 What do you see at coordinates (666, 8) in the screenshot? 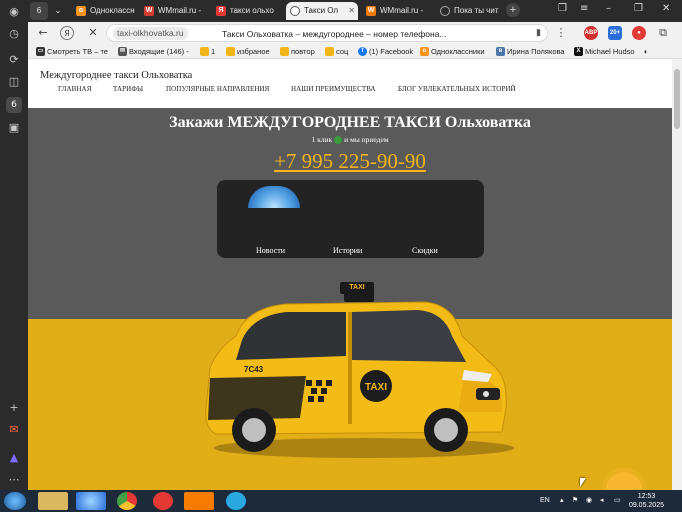
I see `close-window-icon: ✕` at bounding box center [666, 8].